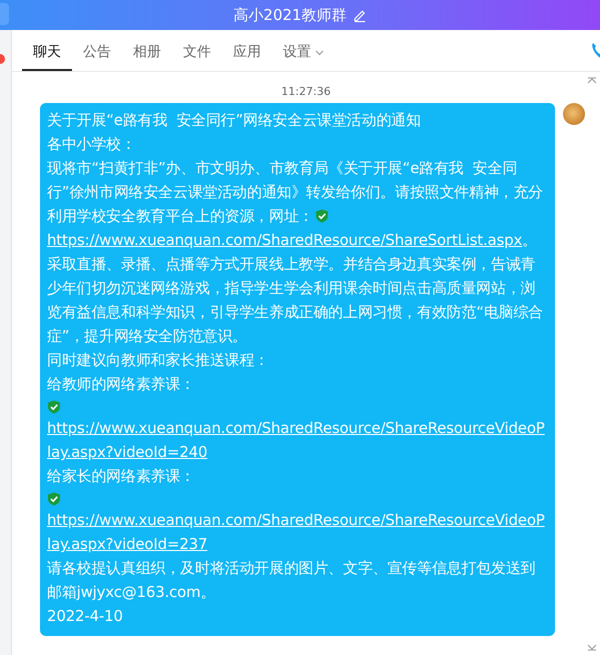  I want to click on edit-icon, so click(359, 15).